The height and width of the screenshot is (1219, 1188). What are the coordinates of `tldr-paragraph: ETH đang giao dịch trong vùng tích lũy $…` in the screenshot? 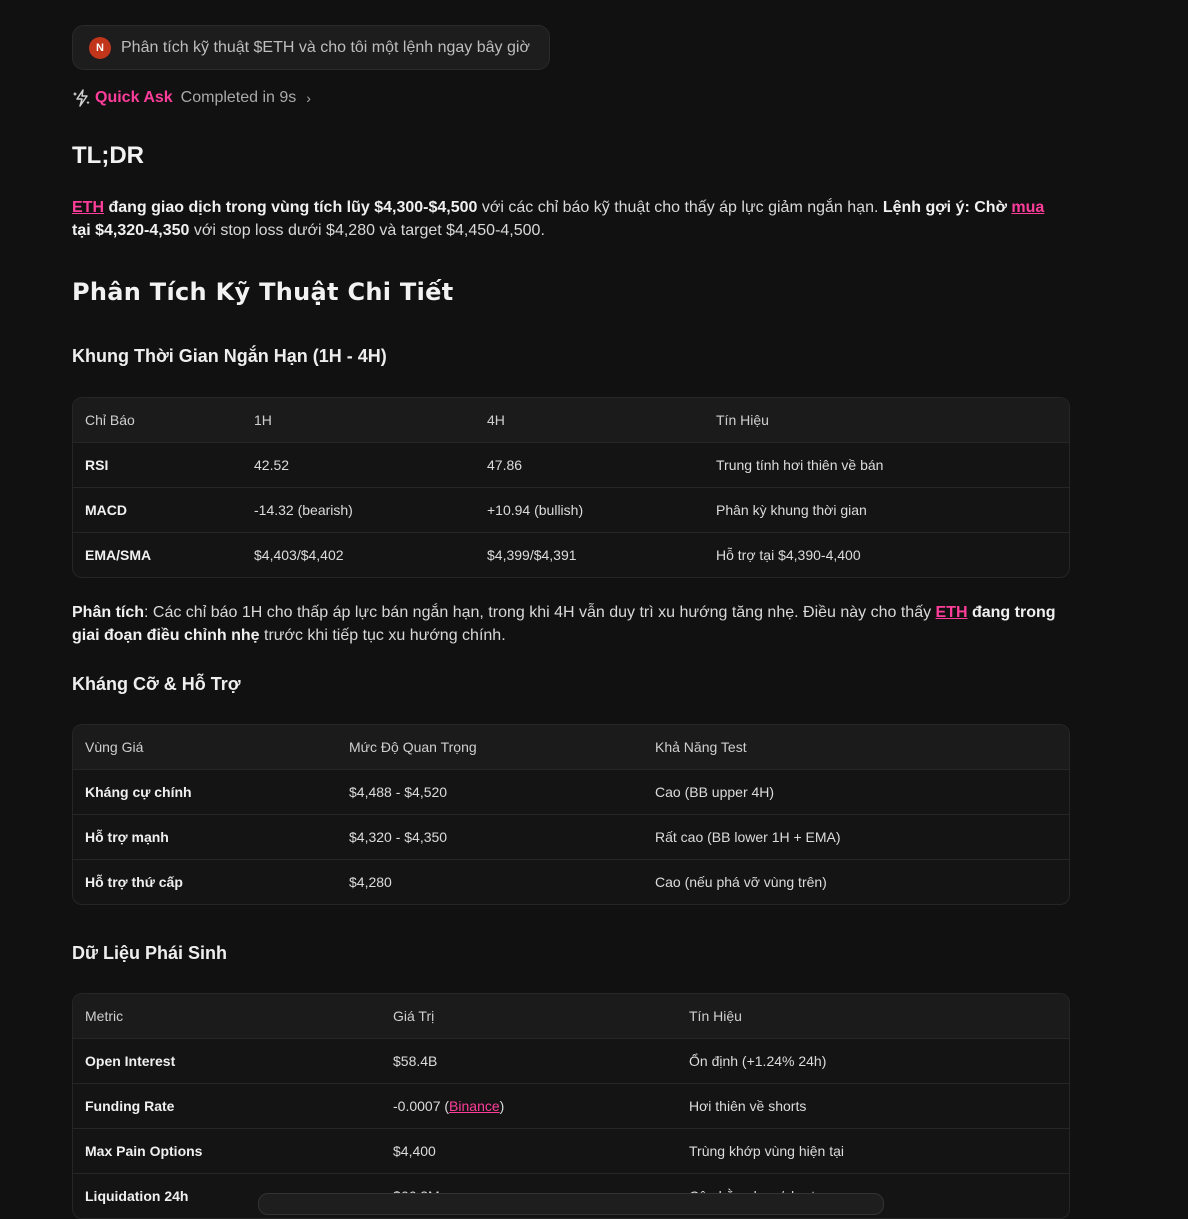 It's located at (571, 219).